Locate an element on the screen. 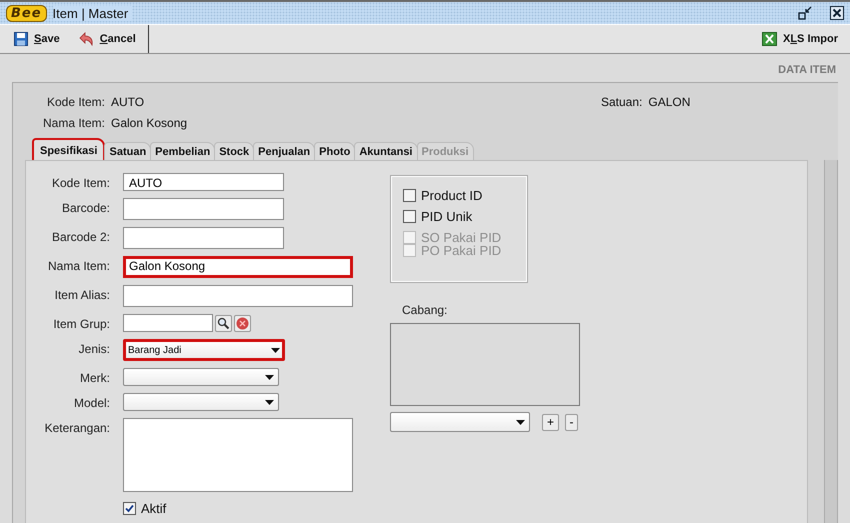  toolbar-button: Save is located at coordinates (37, 39).